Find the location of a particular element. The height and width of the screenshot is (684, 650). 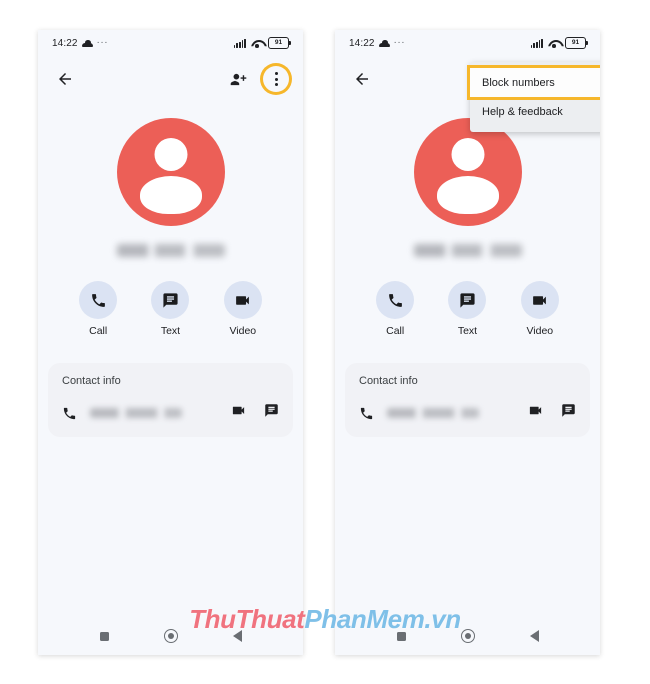

overflow-menu: Block numbers Help & feedback is located at coordinates (535, 97).